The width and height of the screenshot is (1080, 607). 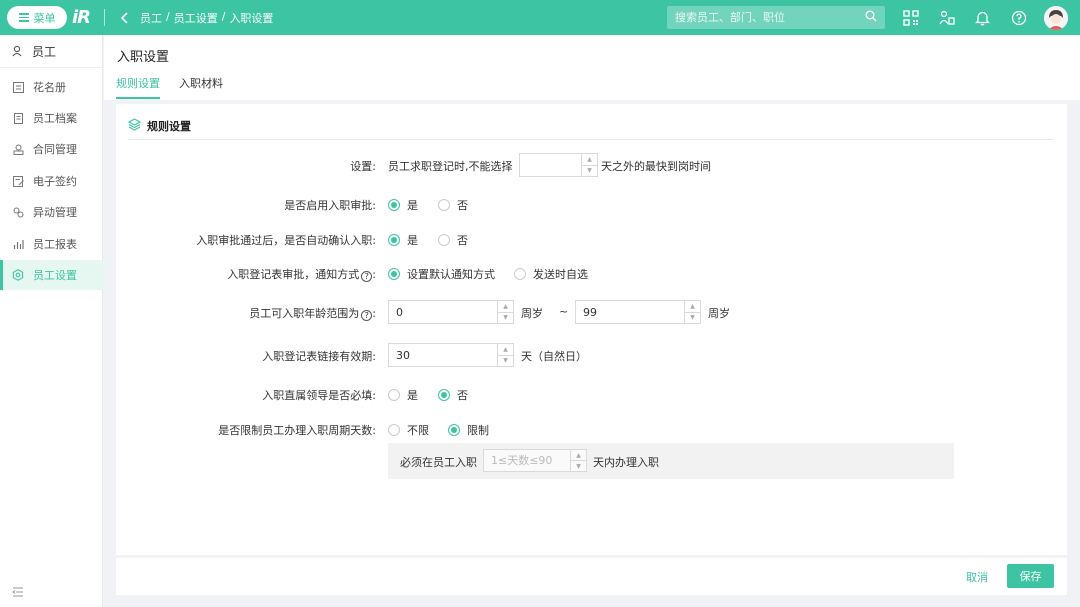 I want to click on notify-method-label-wrap: 入职登记表审批，通知方式?:, so click(x=301, y=275).